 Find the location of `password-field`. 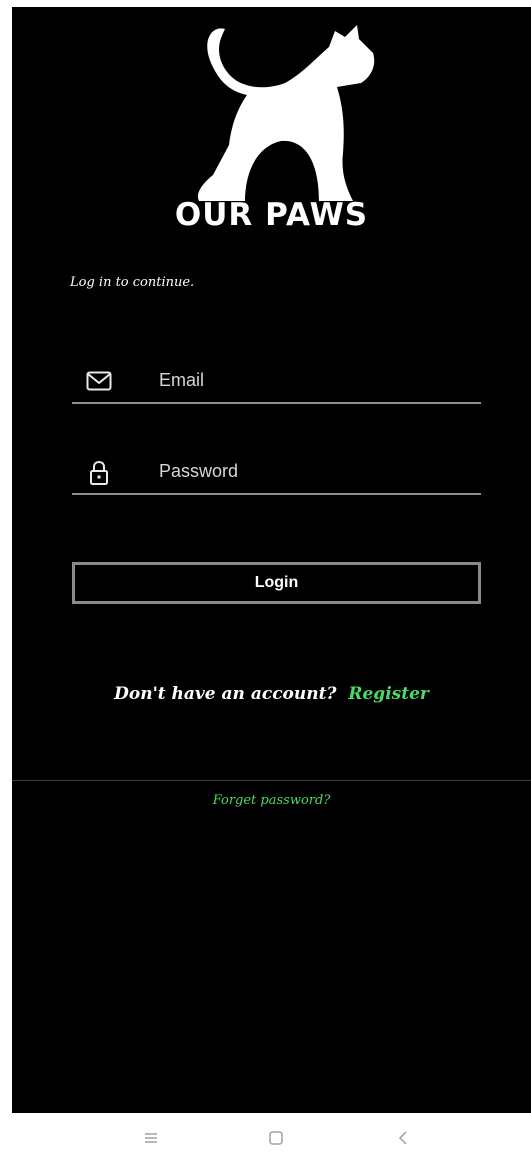

password-field is located at coordinates (276, 471).